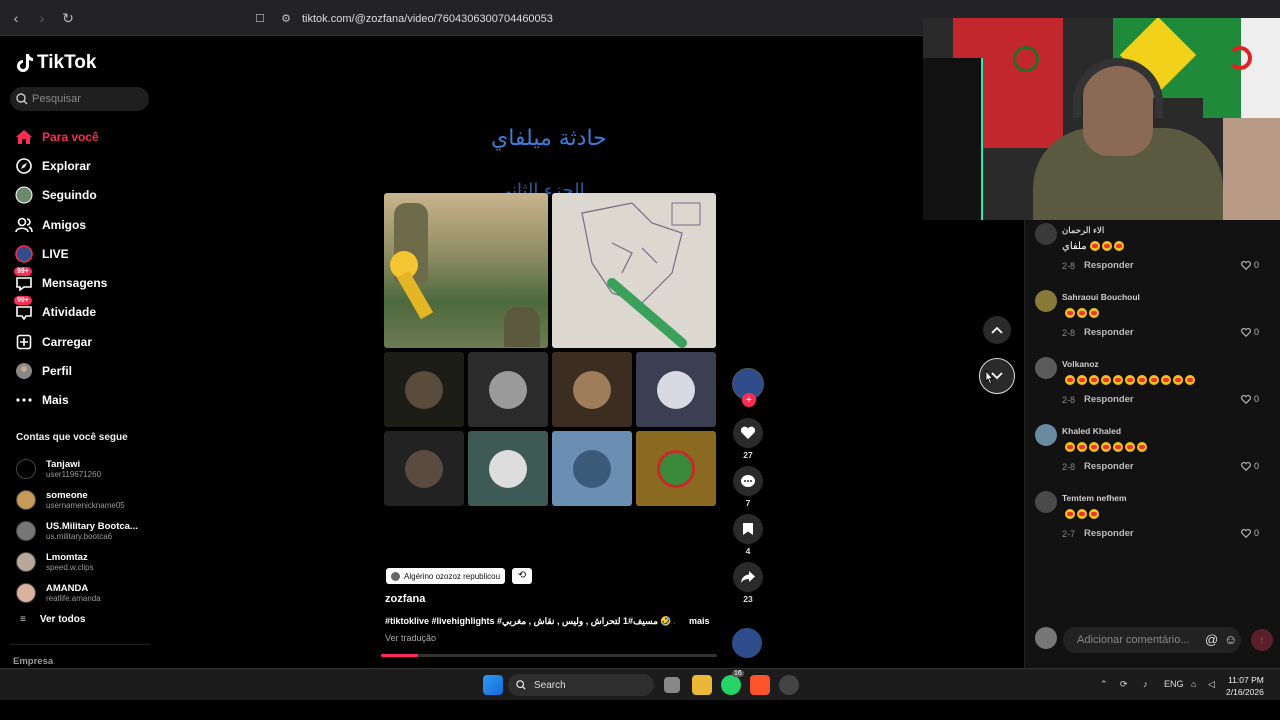 The width and height of the screenshot is (1280, 720). What do you see at coordinates (84, 370) in the screenshot?
I see `sidebar-item-perfil: Perfil` at bounding box center [84, 370].